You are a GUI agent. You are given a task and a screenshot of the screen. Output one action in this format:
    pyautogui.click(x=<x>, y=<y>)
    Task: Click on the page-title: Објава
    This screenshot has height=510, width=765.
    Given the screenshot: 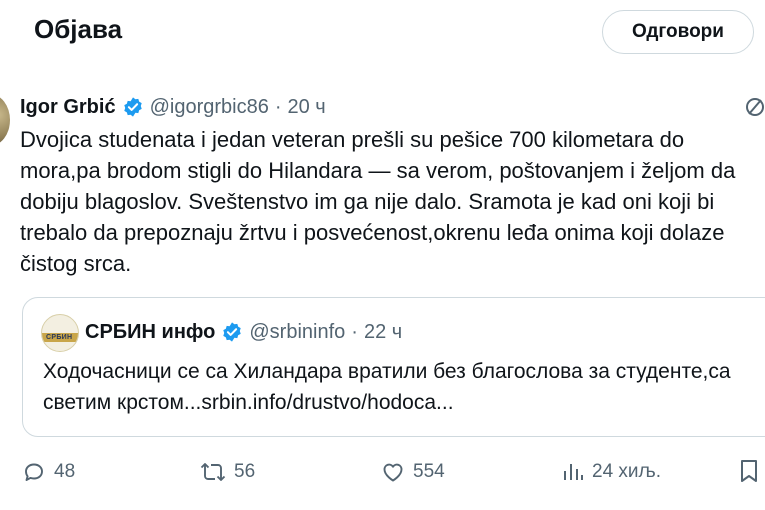 What is the action you would take?
    pyautogui.click(x=78, y=29)
    